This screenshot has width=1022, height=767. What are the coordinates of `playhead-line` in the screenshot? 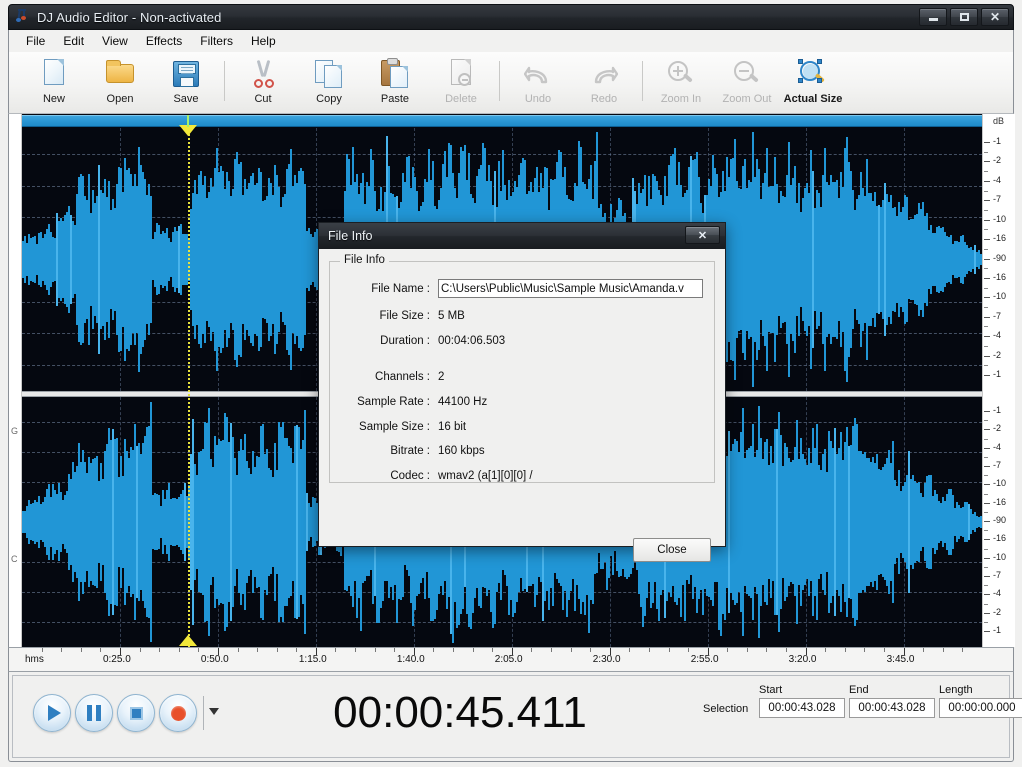 It's located at (189, 387).